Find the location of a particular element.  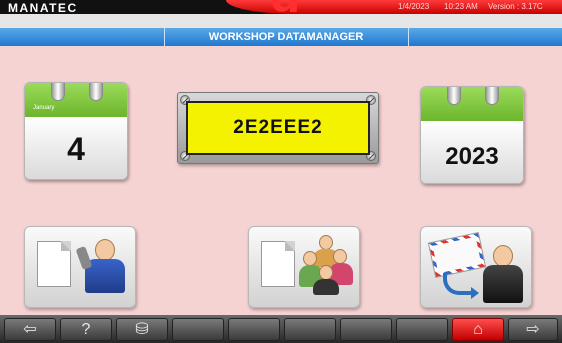

arrow-right-icon: ⇨ is located at coordinates (533, 329).